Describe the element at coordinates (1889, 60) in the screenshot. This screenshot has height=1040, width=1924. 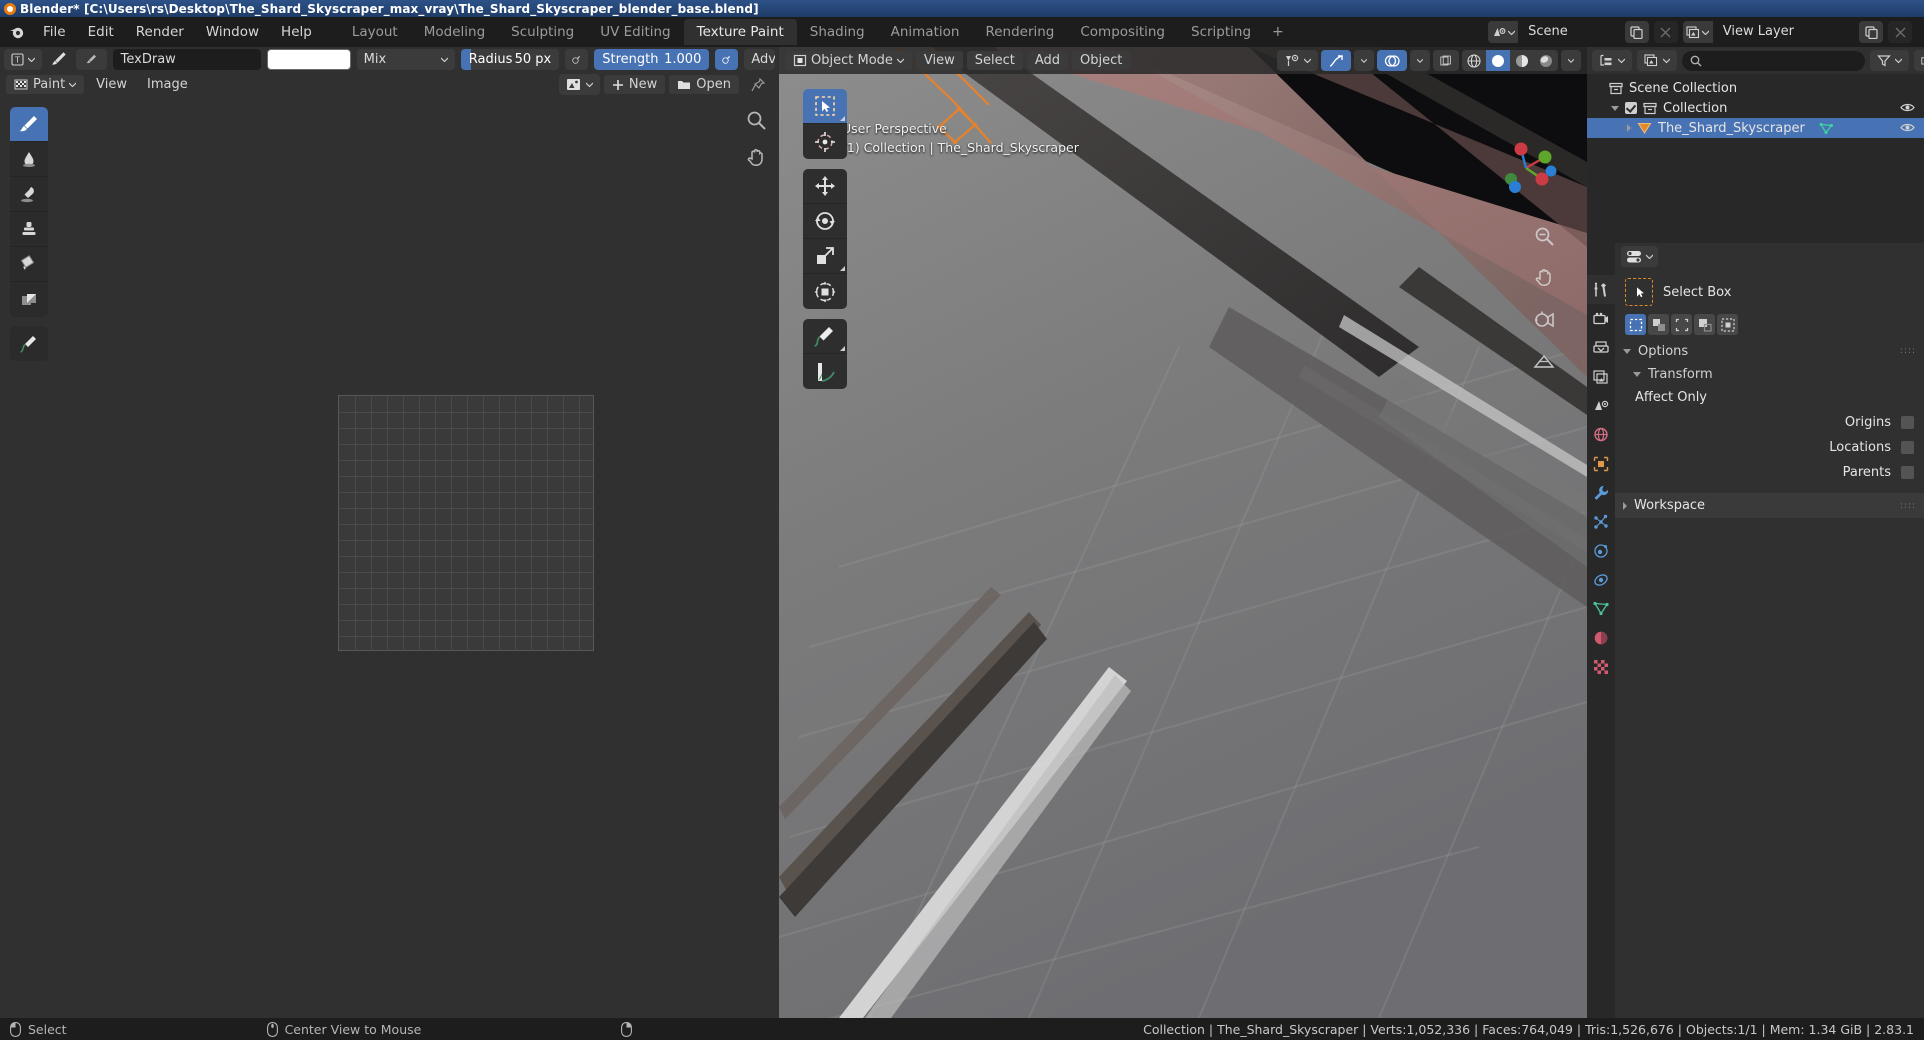
I see `outliner-filter-button` at that location.